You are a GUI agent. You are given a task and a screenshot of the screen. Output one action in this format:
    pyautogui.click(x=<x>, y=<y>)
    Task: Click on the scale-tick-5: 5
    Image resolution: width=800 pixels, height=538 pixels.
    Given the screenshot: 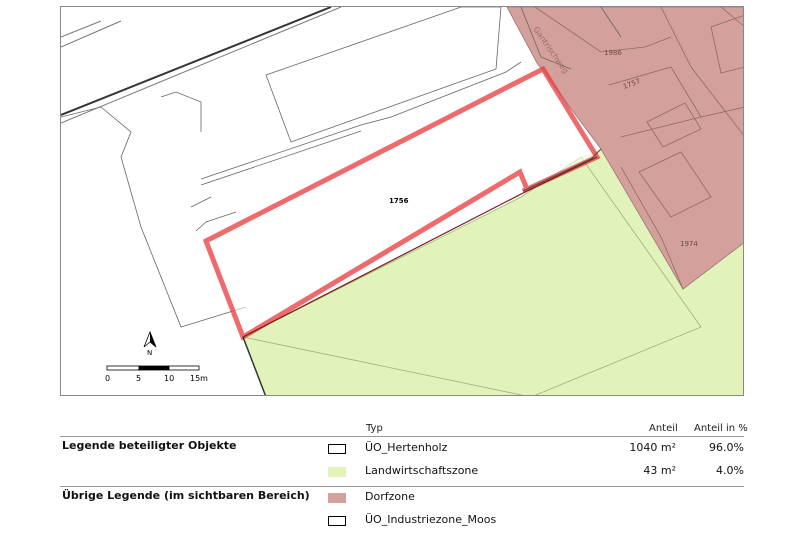 What is the action you would take?
    pyautogui.click(x=138, y=378)
    